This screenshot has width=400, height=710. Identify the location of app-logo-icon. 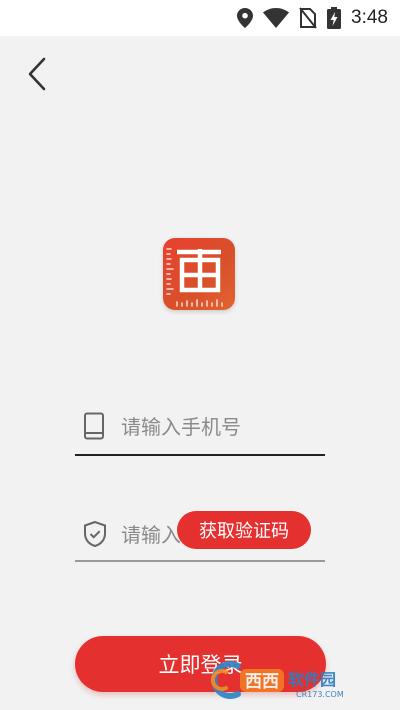
(194, 277).